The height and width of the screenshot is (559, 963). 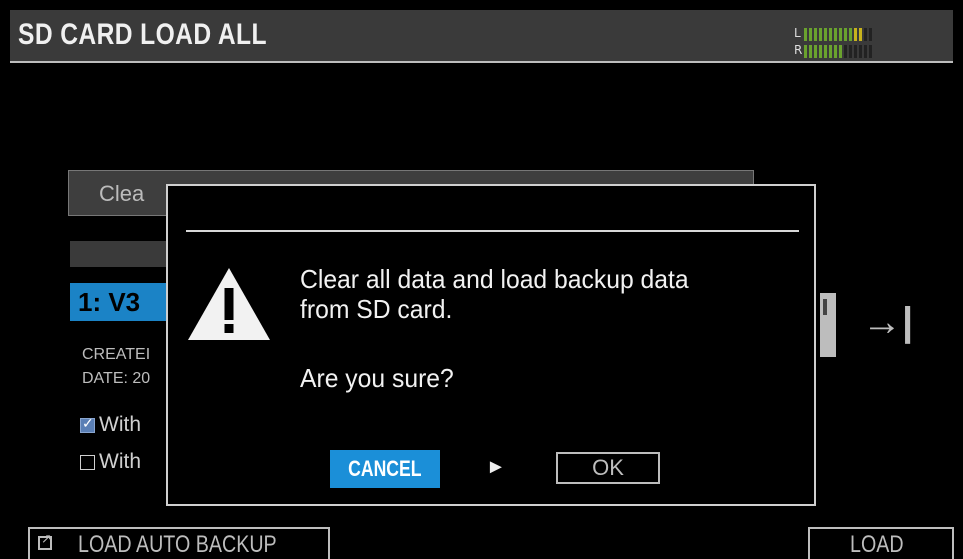 I want to click on pointer-arrow-icon: ►, so click(x=496, y=467).